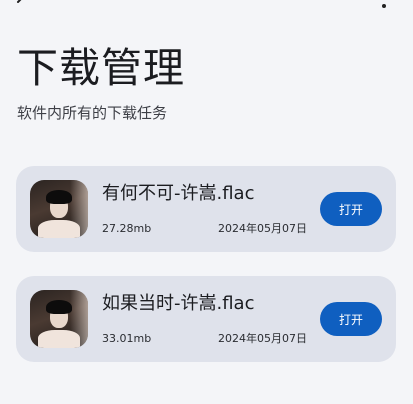 This screenshot has width=413, height=404. I want to click on page-title: 下载管理, so click(101, 68).